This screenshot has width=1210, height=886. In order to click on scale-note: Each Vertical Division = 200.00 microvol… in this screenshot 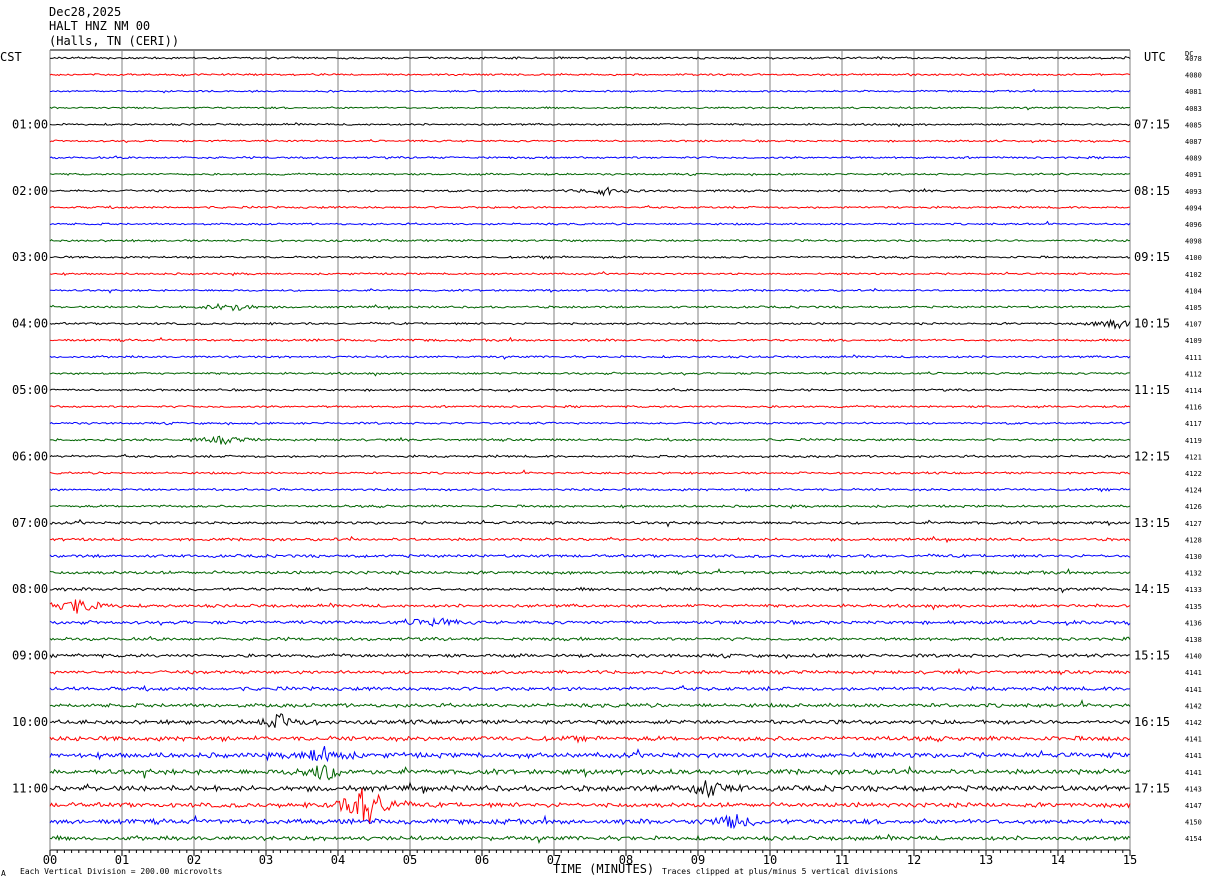, I will do `click(121, 871)`.